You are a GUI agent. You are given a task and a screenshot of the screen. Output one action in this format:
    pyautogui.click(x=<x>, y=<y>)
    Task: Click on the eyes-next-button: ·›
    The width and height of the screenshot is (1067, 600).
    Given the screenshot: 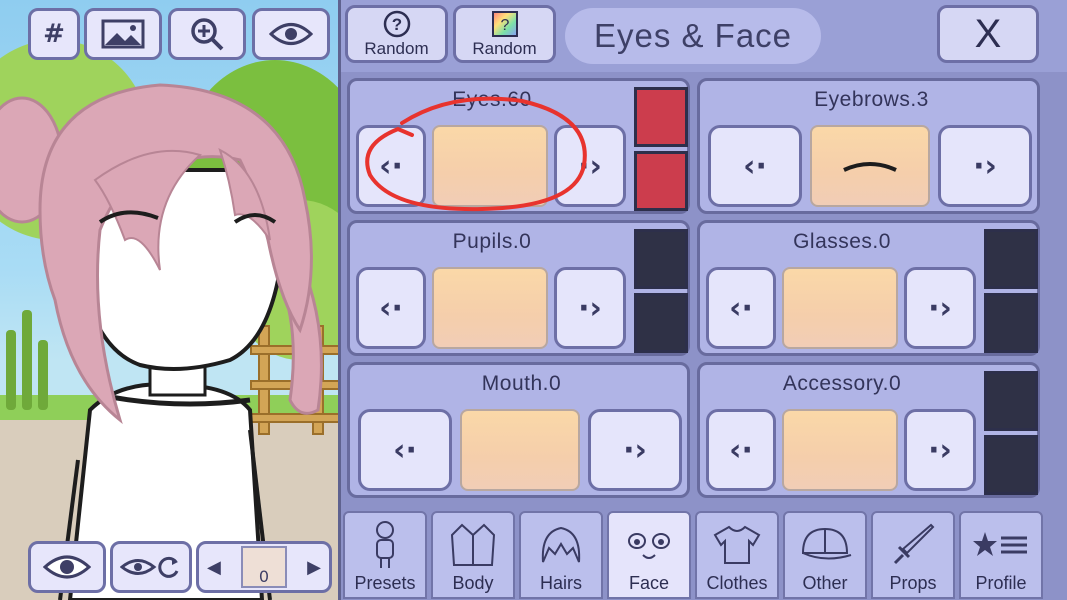 What is the action you would take?
    pyautogui.click(x=590, y=166)
    